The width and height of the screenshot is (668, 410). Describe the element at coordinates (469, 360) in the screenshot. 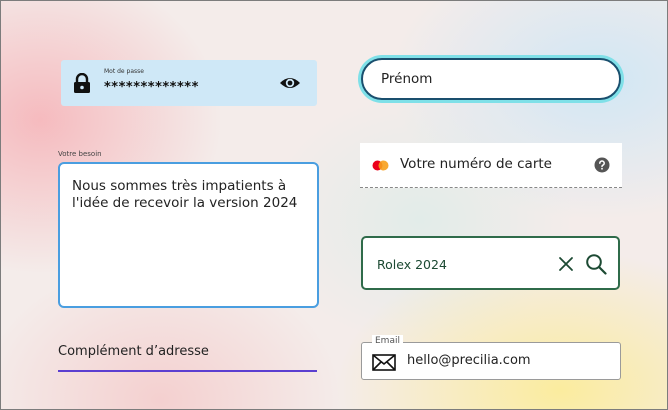

I see `email-value: hello@precilia.com` at that location.